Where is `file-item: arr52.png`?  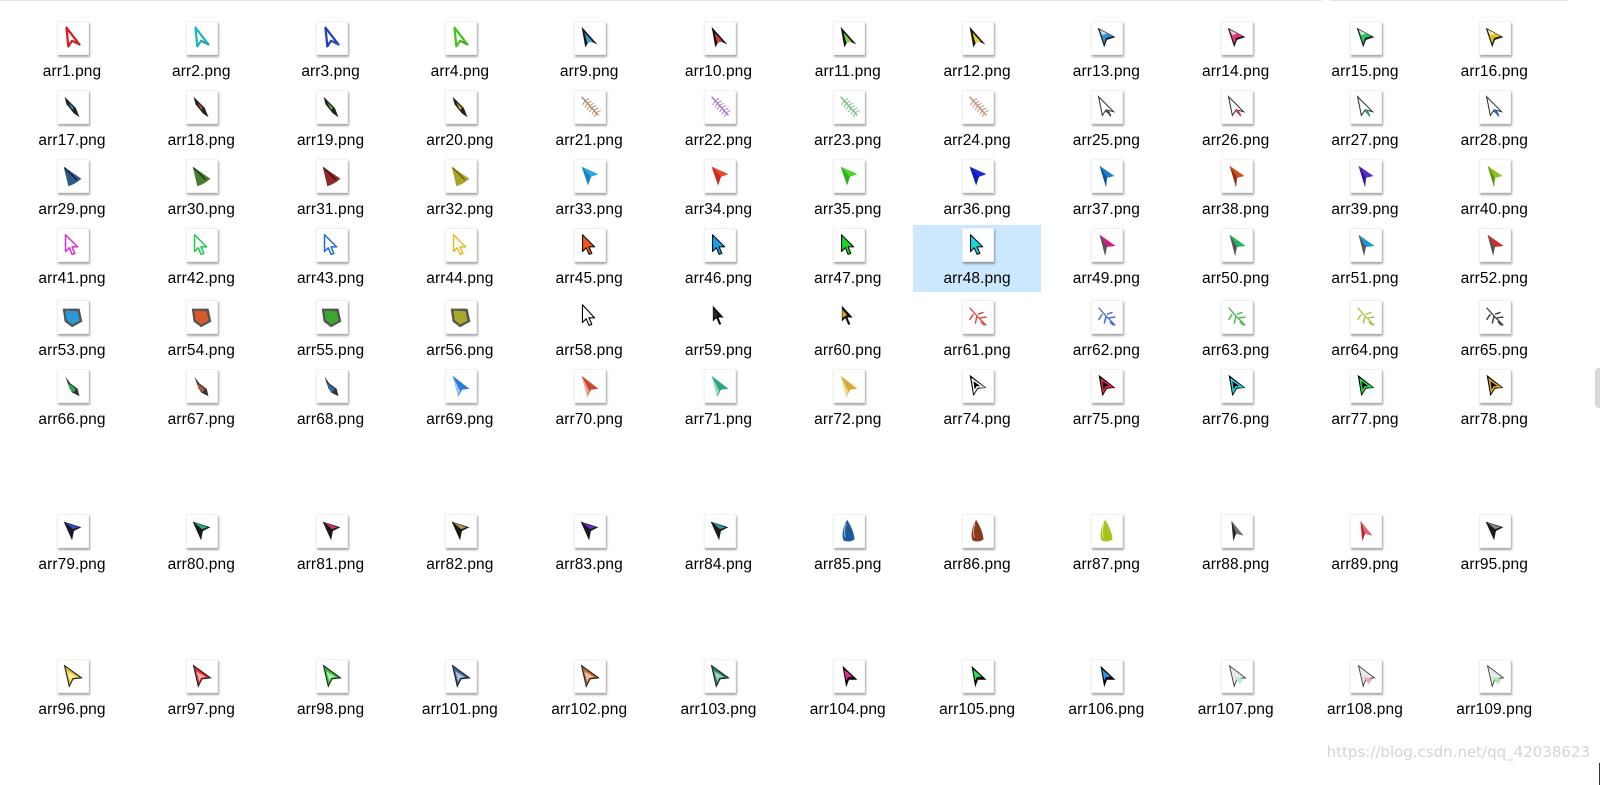
file-item: arr52.png is located at coordinates (1494, 258).